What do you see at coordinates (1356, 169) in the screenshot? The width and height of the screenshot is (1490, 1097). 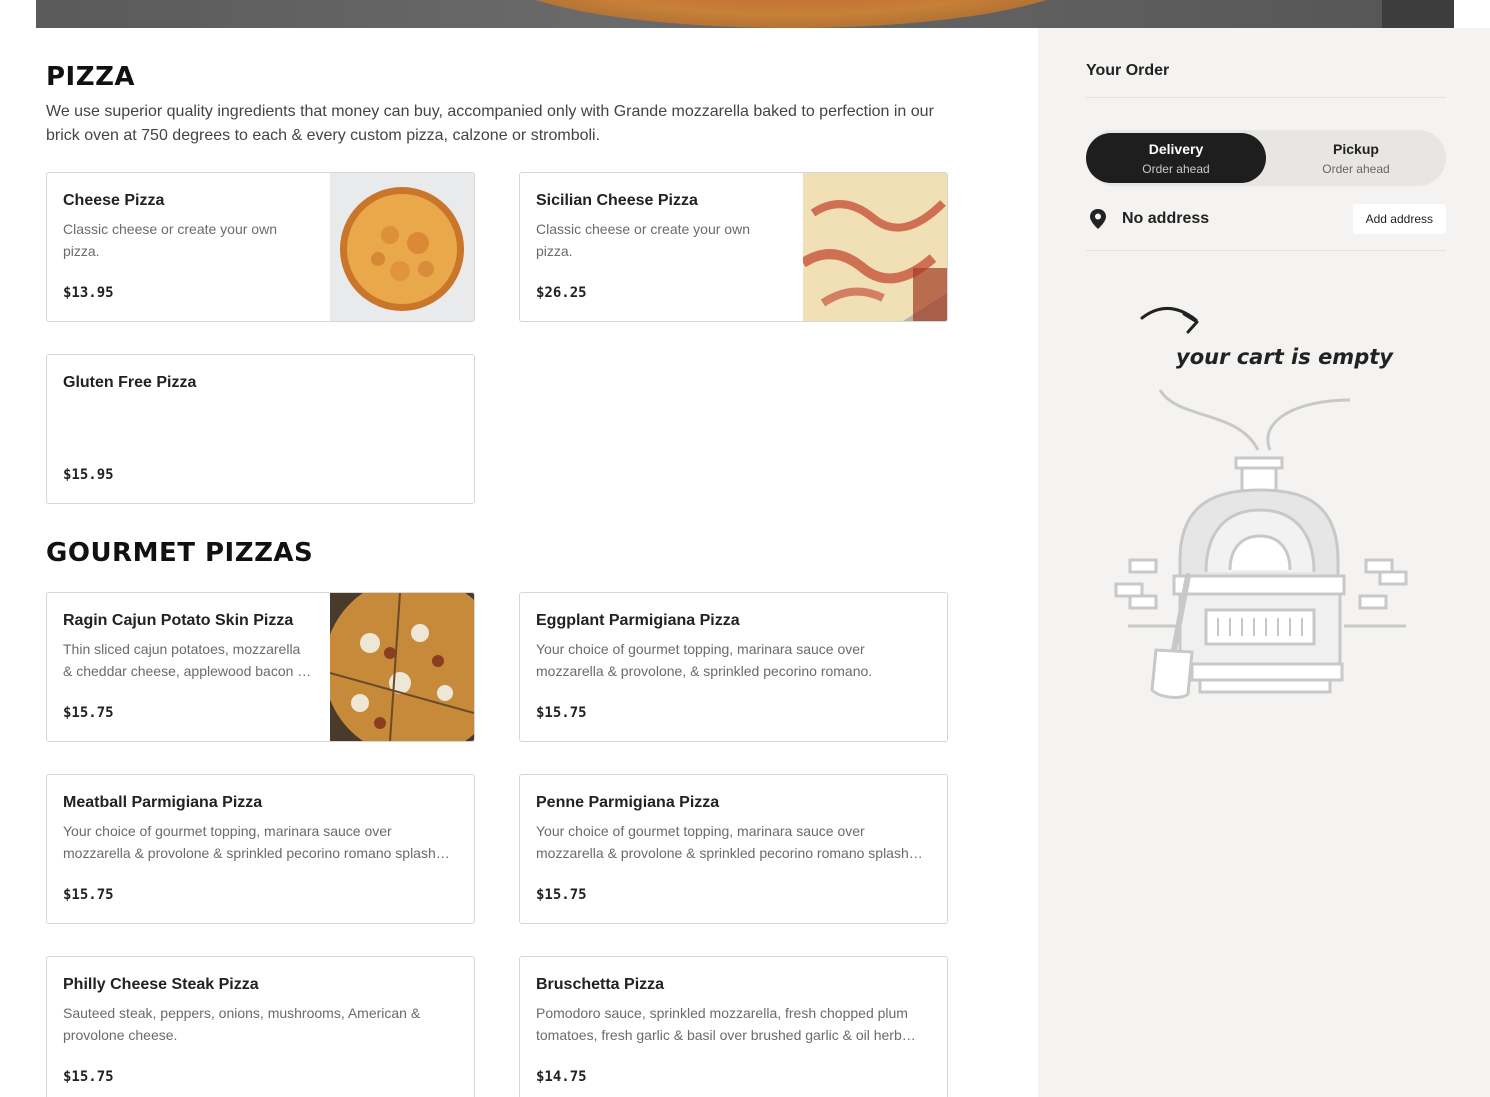 I see `pickup-sublabel: Order ahead` at bounding box center [1356, 169].